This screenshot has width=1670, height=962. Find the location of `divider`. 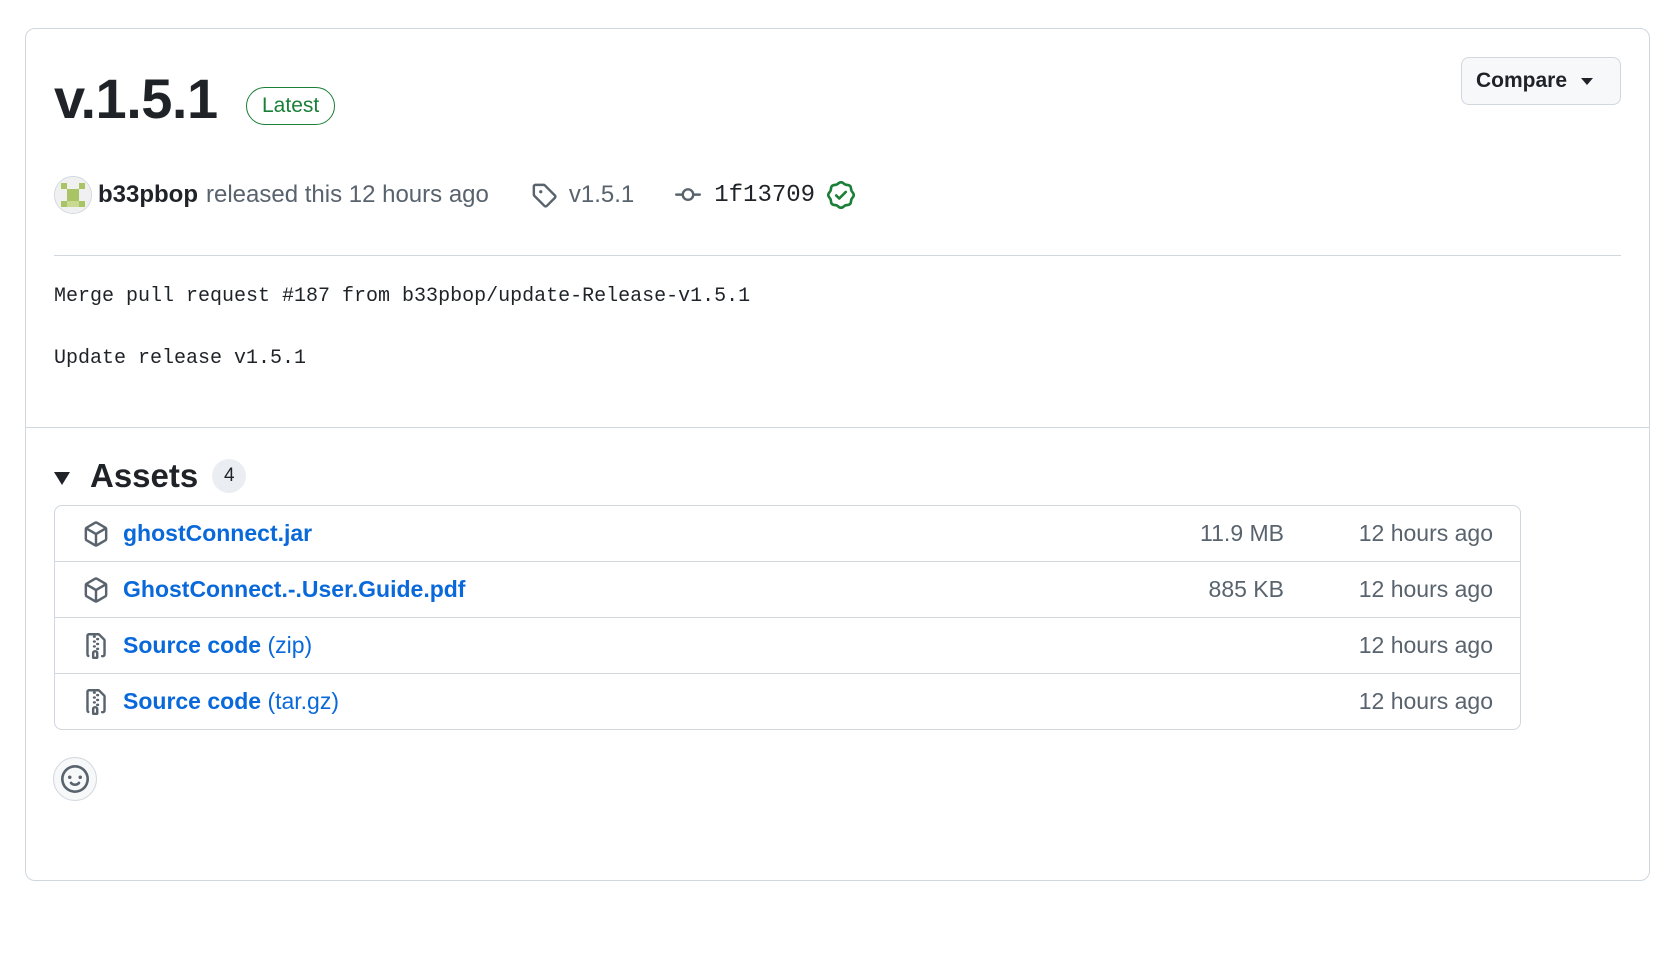

divider is located at coordinates (837, 255).